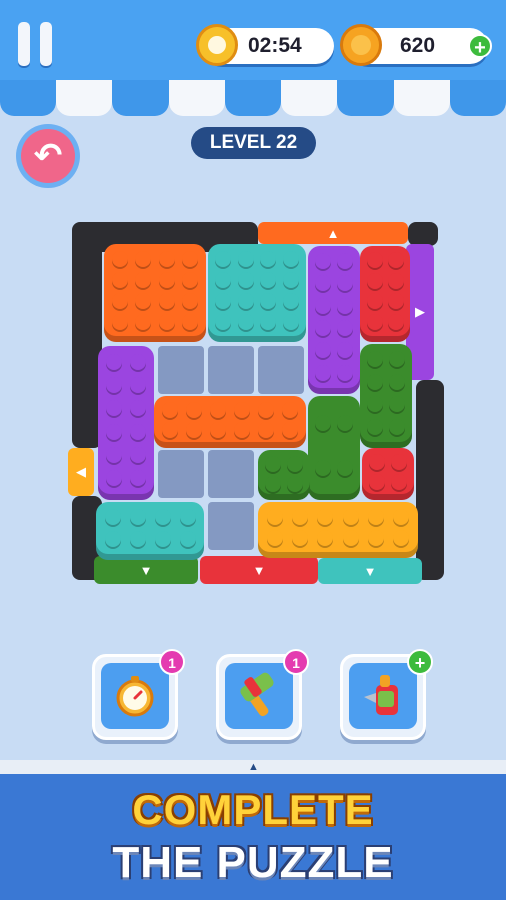  I want to click on awning-decoration, so click(253, 98).